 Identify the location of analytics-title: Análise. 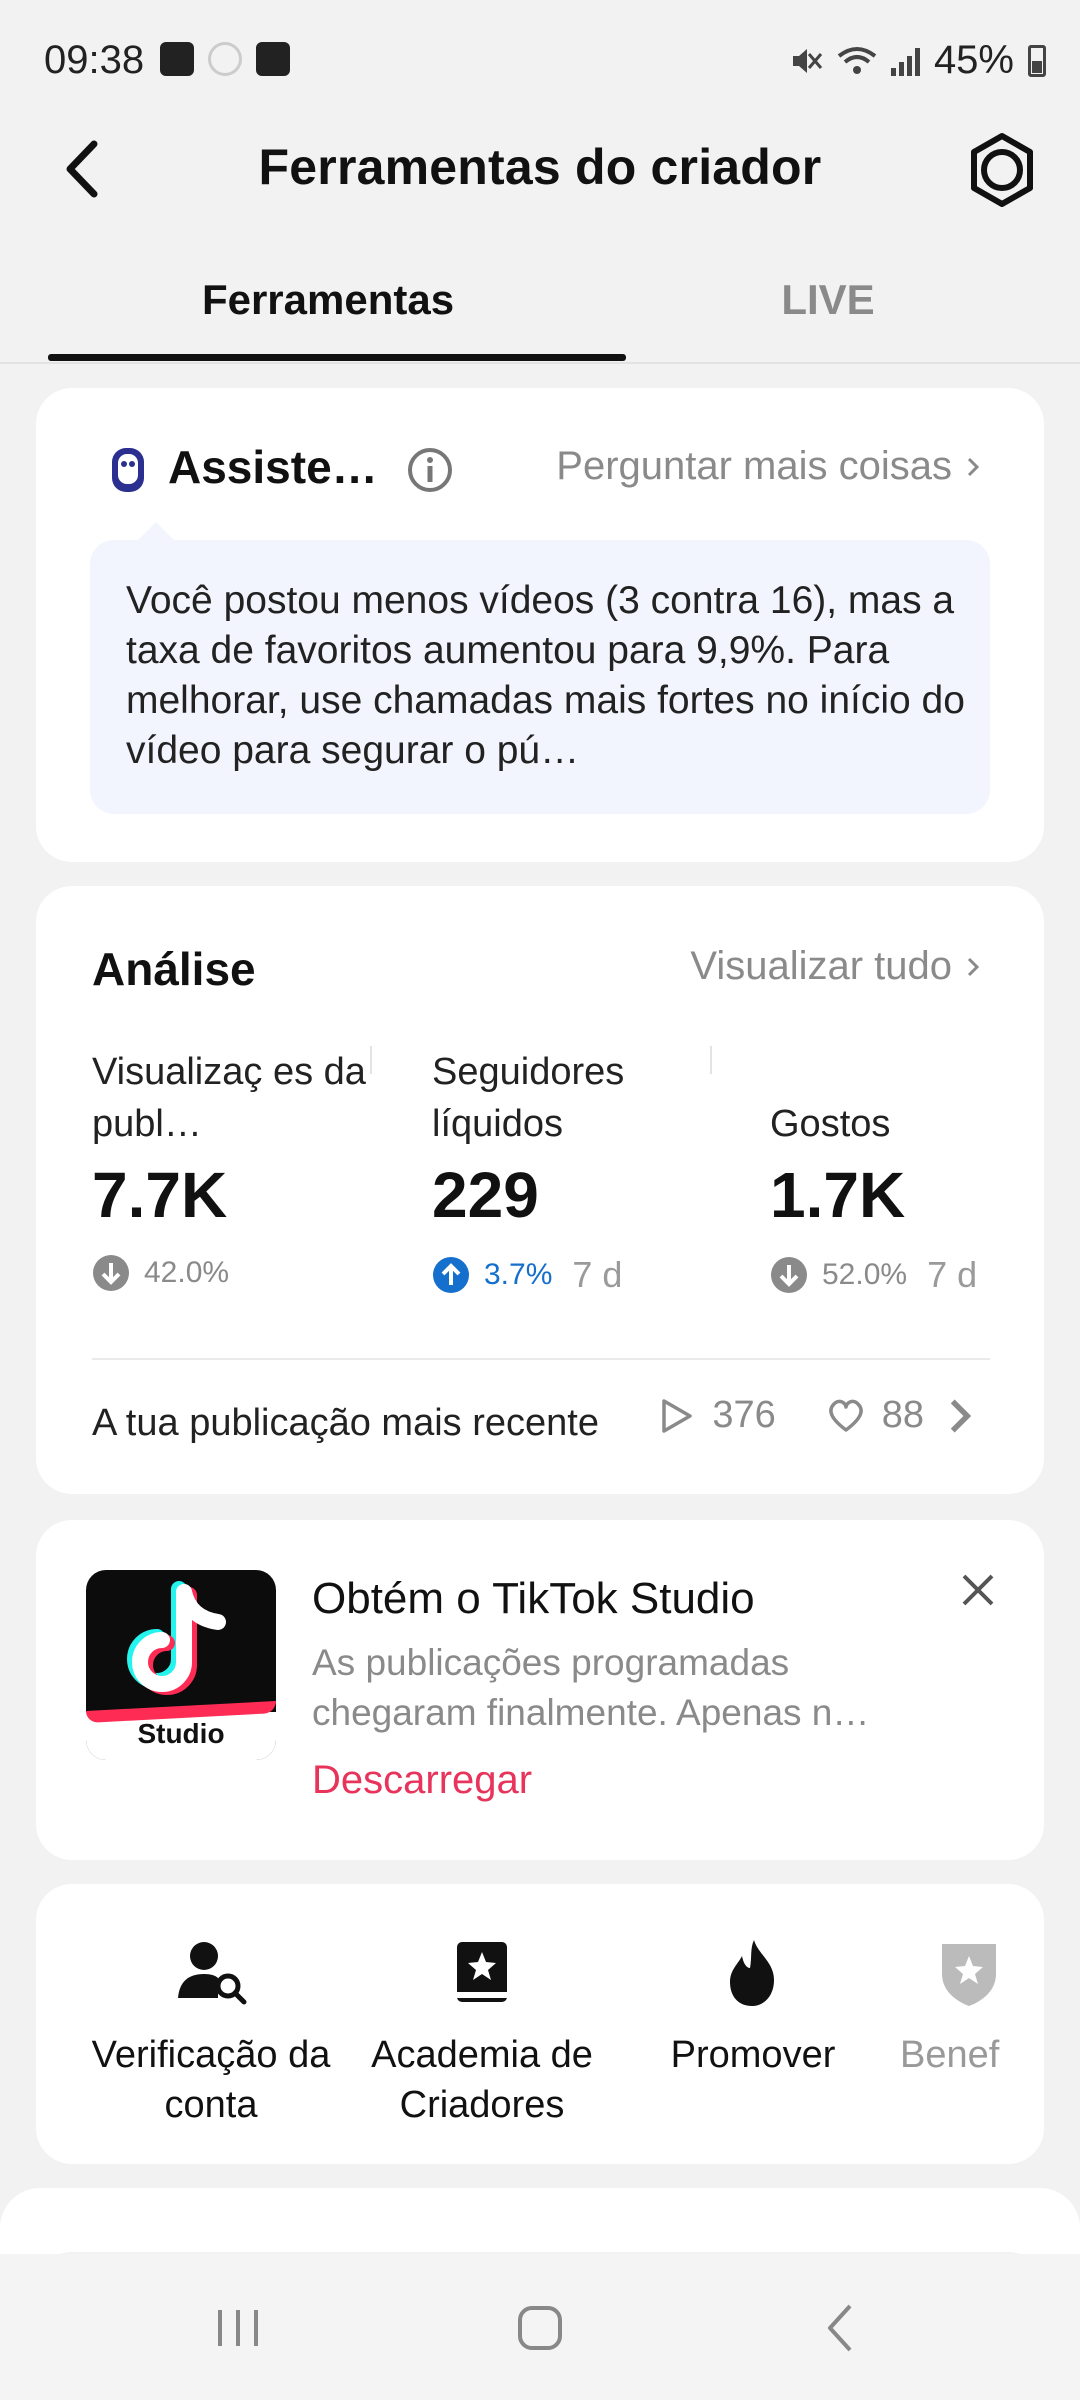
(174, 969).